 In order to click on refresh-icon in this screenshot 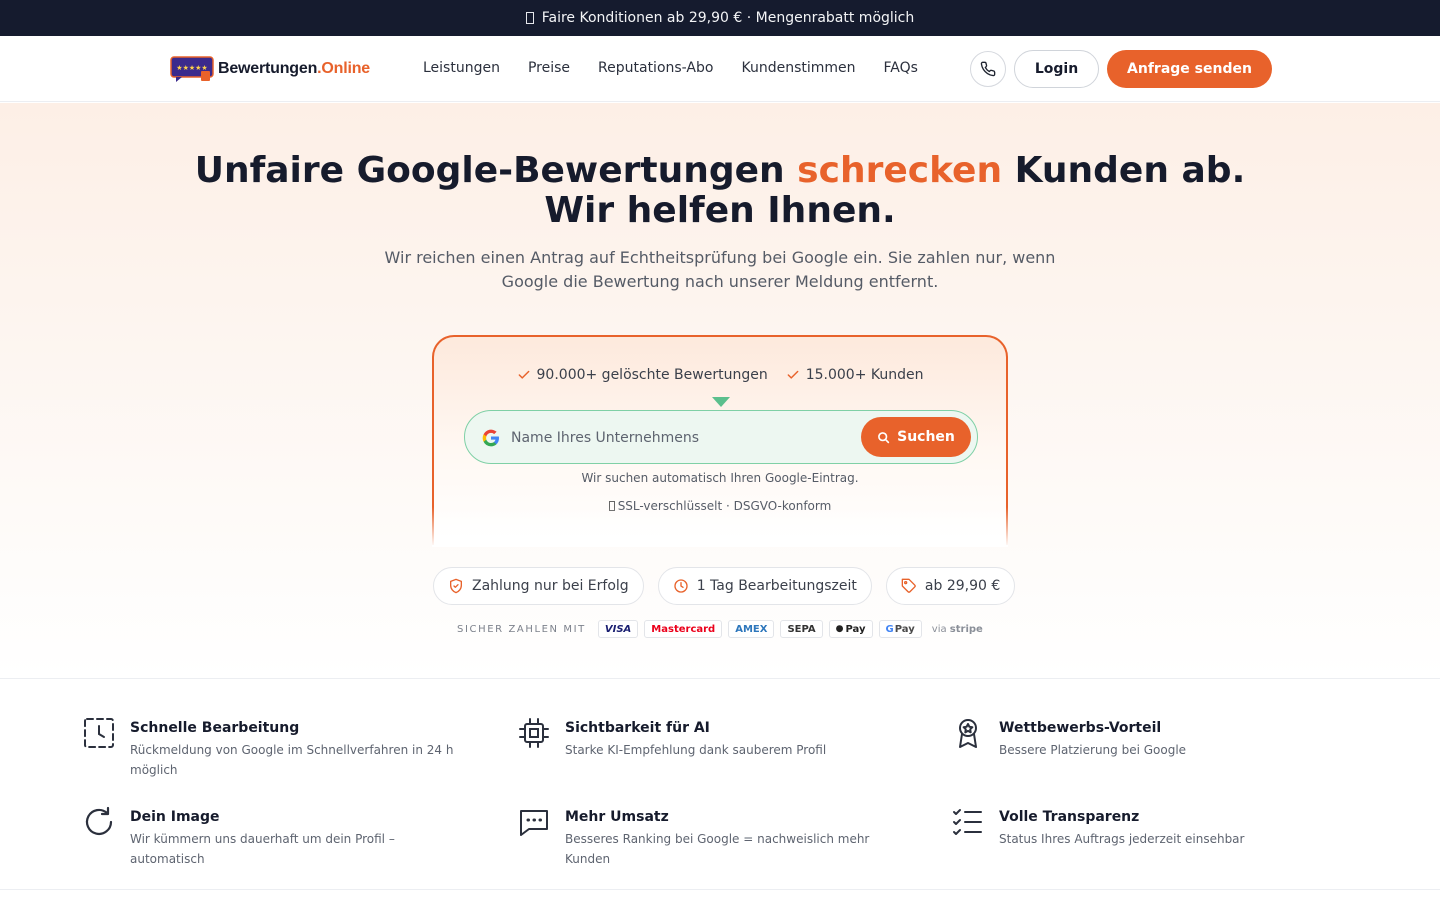, I will do `click(99, 820)`.